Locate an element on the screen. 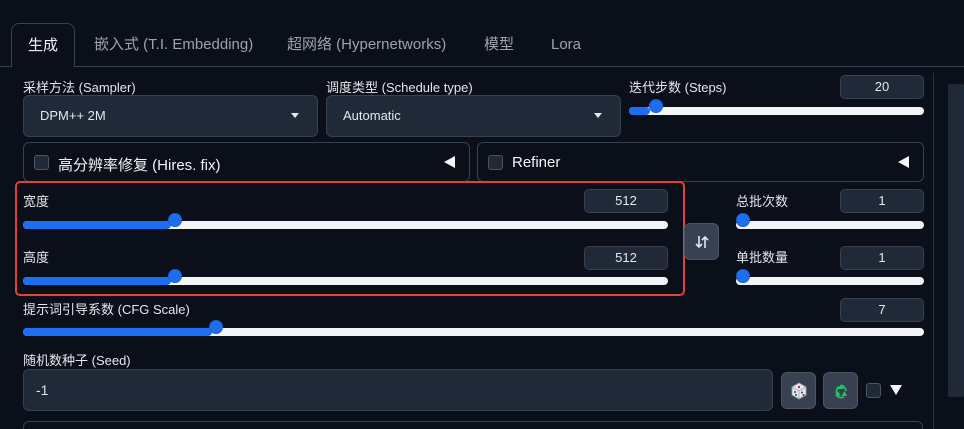  next-section-box is located at coordinates (473, 425).